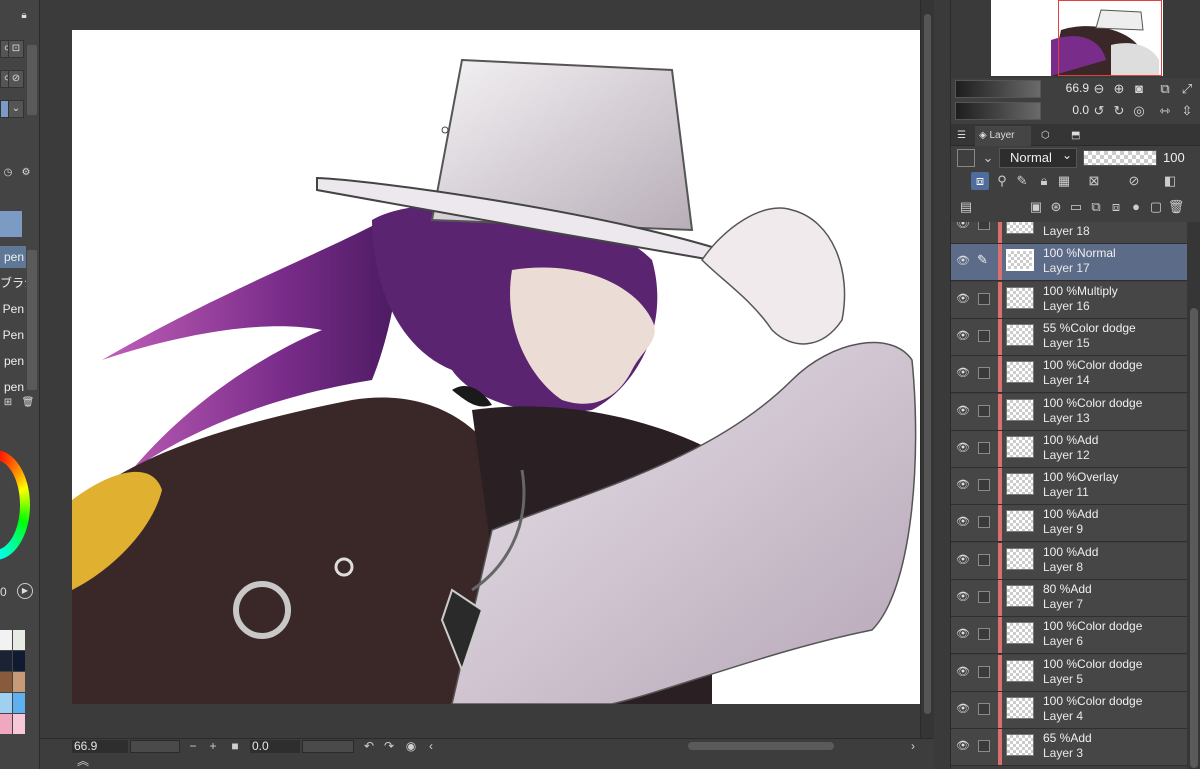  What do you see at coordinates (1165, 111) in the screenshot?
I see `flip-horizontal-icon: ⇿` at bounding box center [1165, 111].